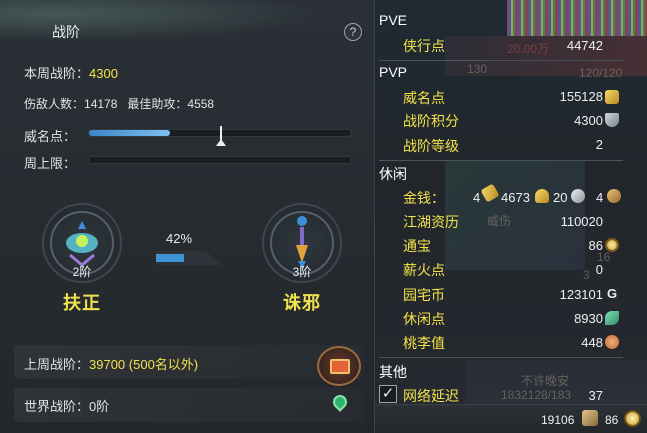 The height and width of the screenshot is (433, 647). Describe the element at coordinates (612, 420) in the screenshot. I see `bottom-right-value: 86` at that location.